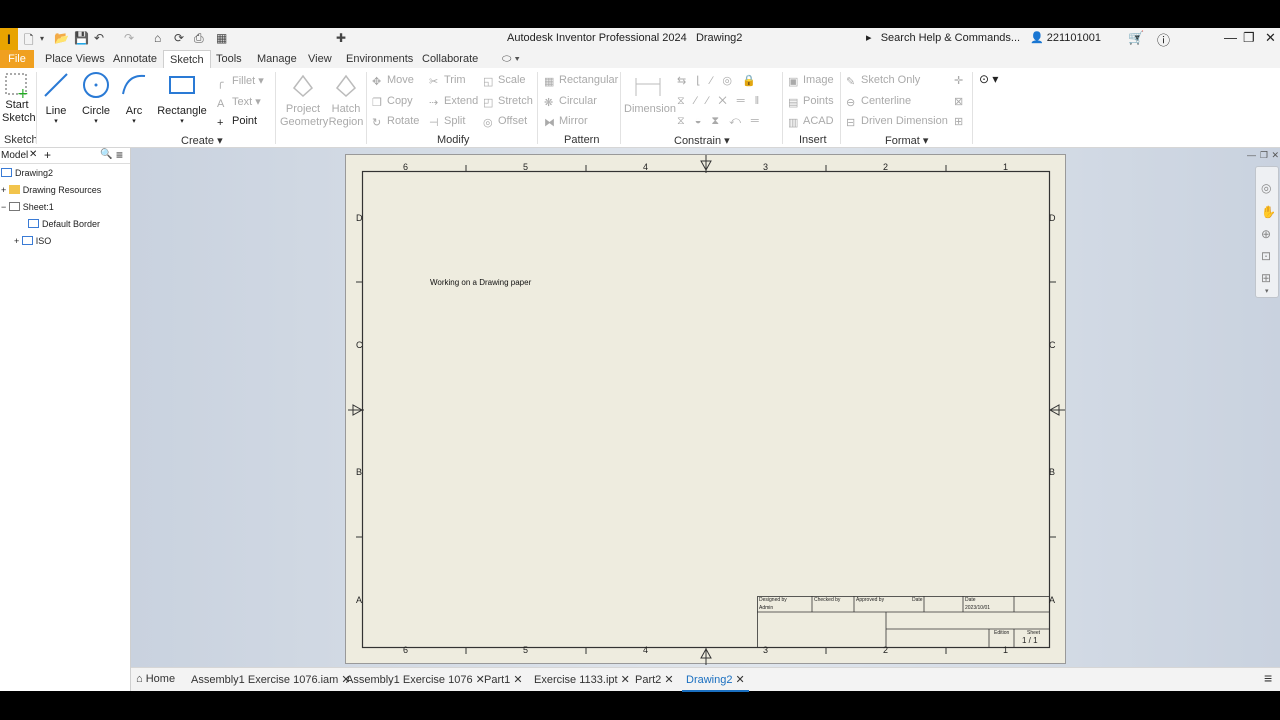 This screenshot has width=1280, height=720. What do you see at coordinates (179, 38) in the screenshot?
I see `update-icon: ⟳` at bounding box center [179, 38].